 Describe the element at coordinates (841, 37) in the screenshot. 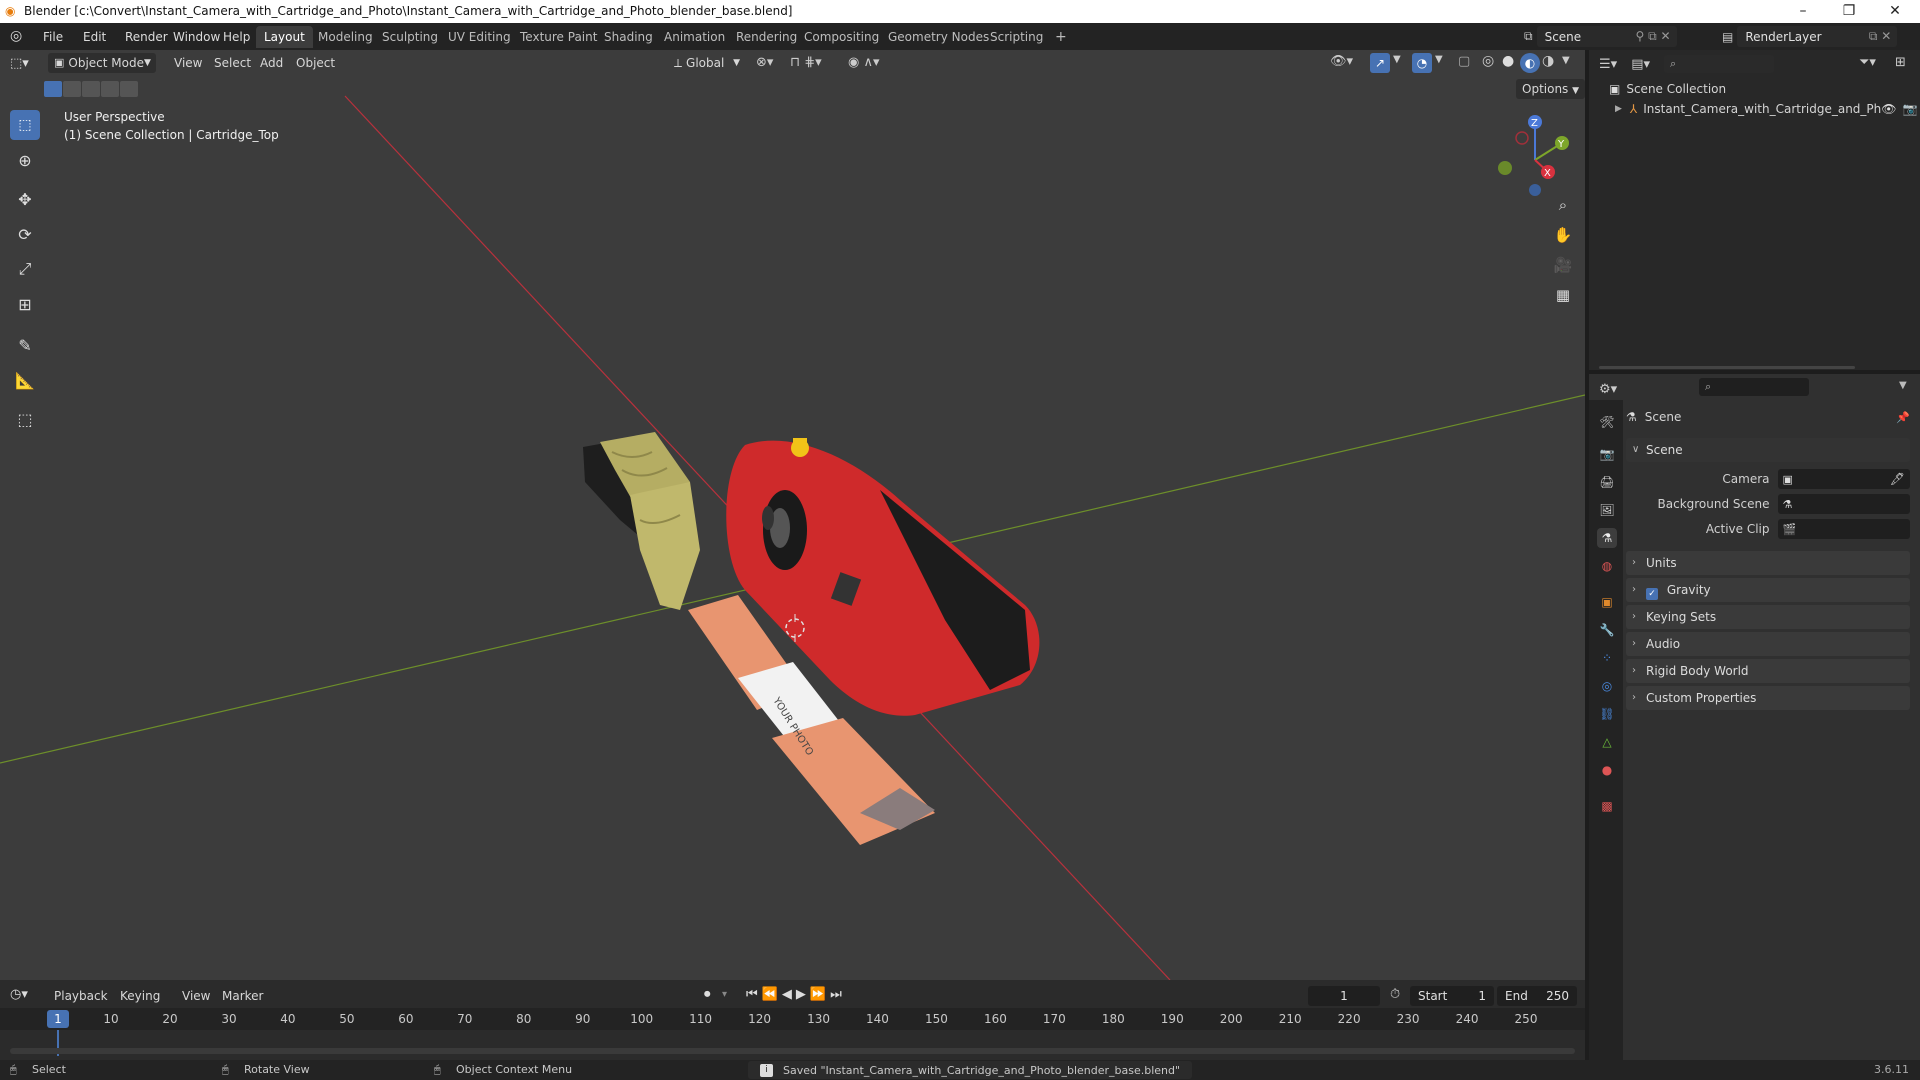

I see `tab-compositing: Compositing` at that location.